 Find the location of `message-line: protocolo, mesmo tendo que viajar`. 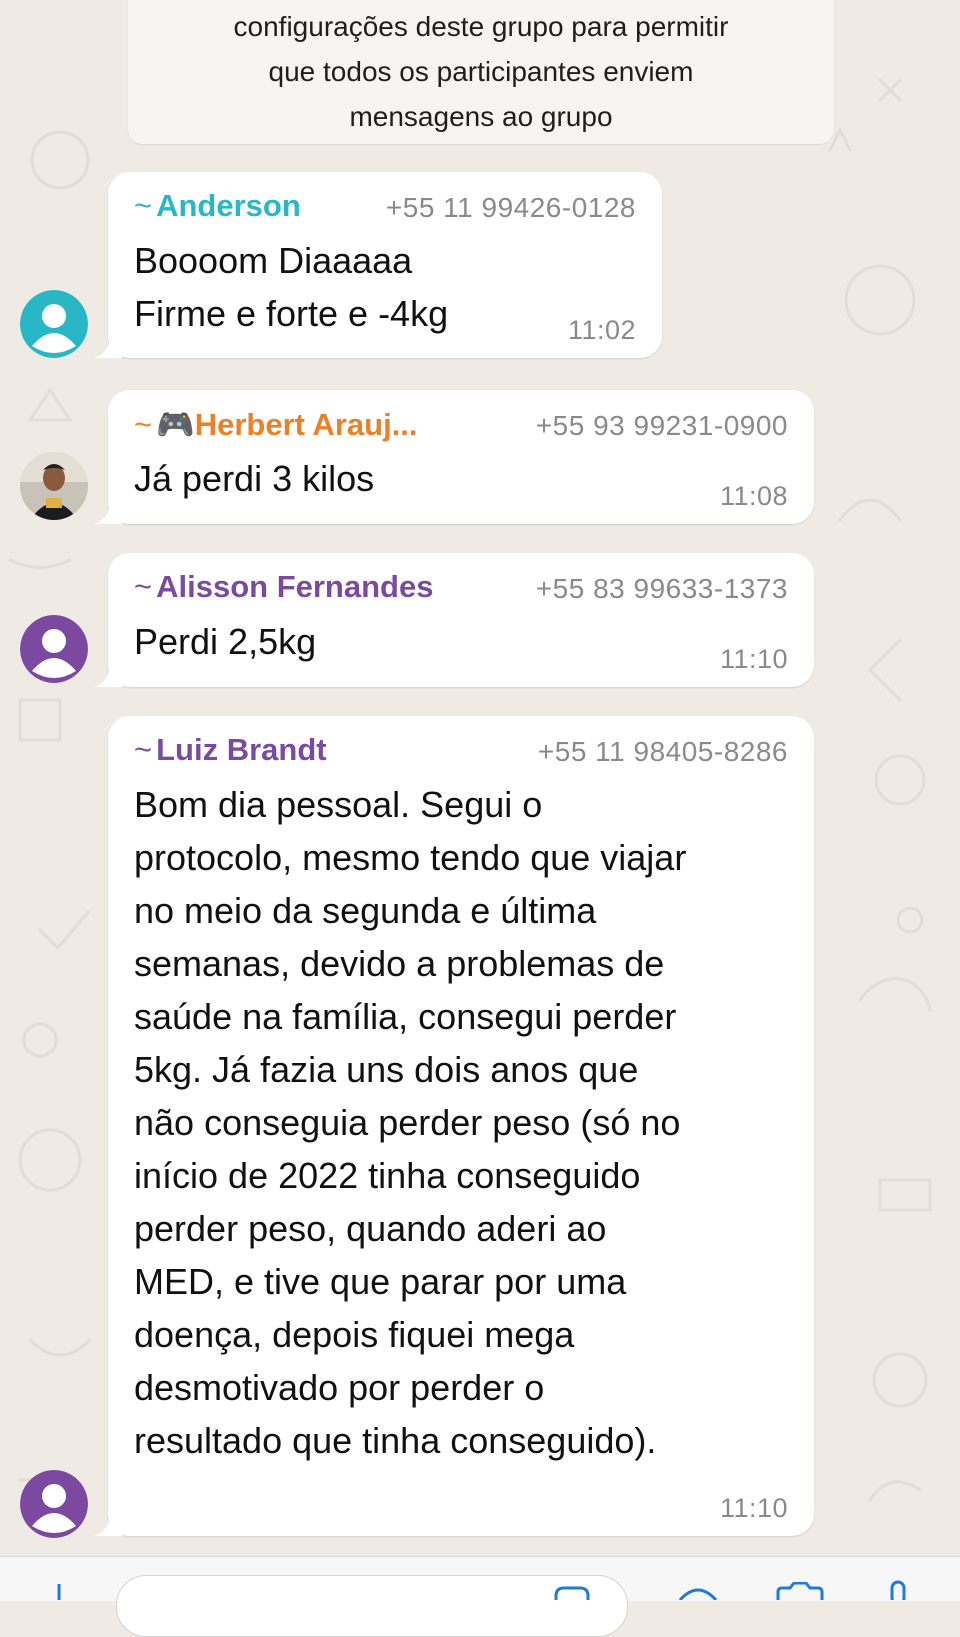

message-line: protocolo, mesmo tendo que viajar is located at coordinates (410, 857).